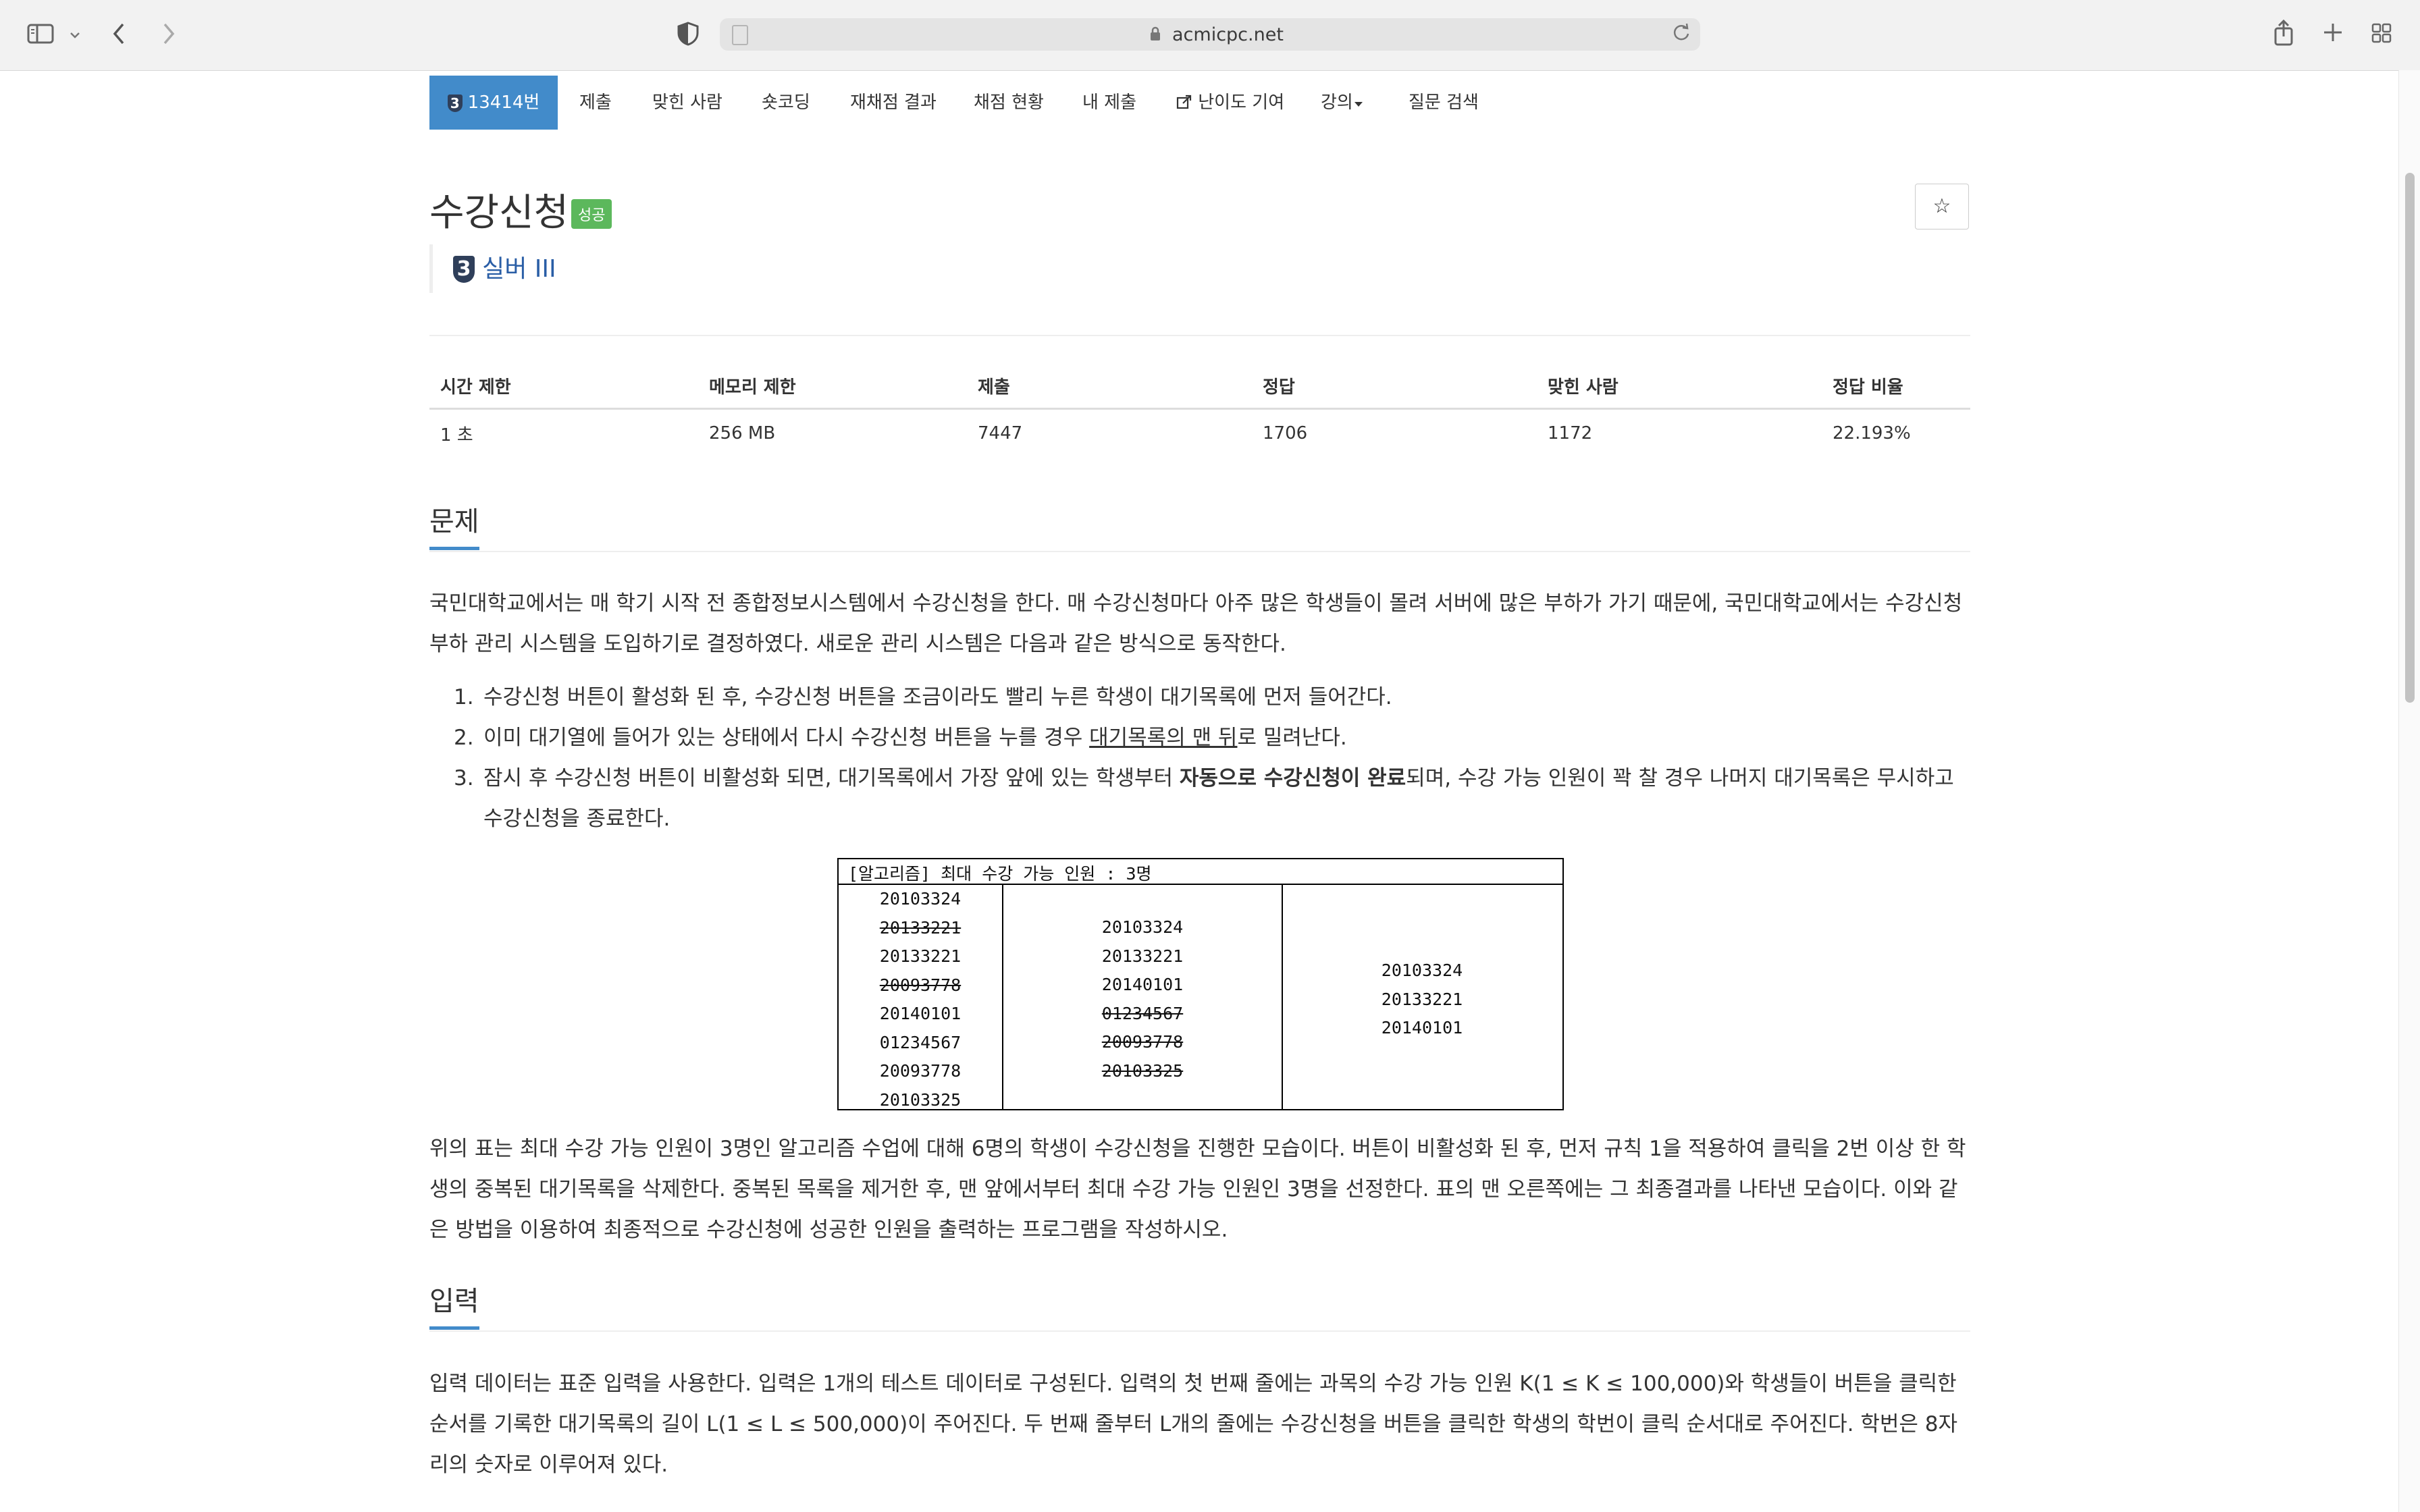 This screenshot has height=1512, width=2420. What do you see at coordinates (786, 103) in the screenshot?
I see `menu-short-coding: 숏코딩` at bounding box center [786, 103].